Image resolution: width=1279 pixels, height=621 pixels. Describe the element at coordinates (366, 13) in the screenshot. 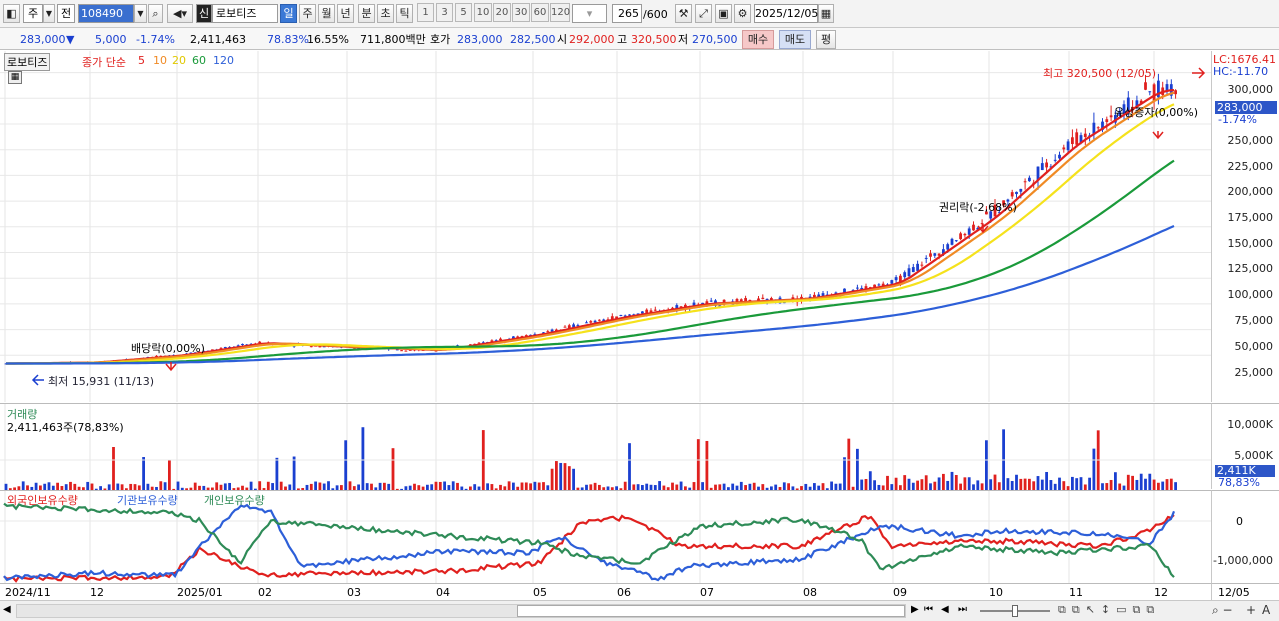

I see `tab-minute: 분` at that location.